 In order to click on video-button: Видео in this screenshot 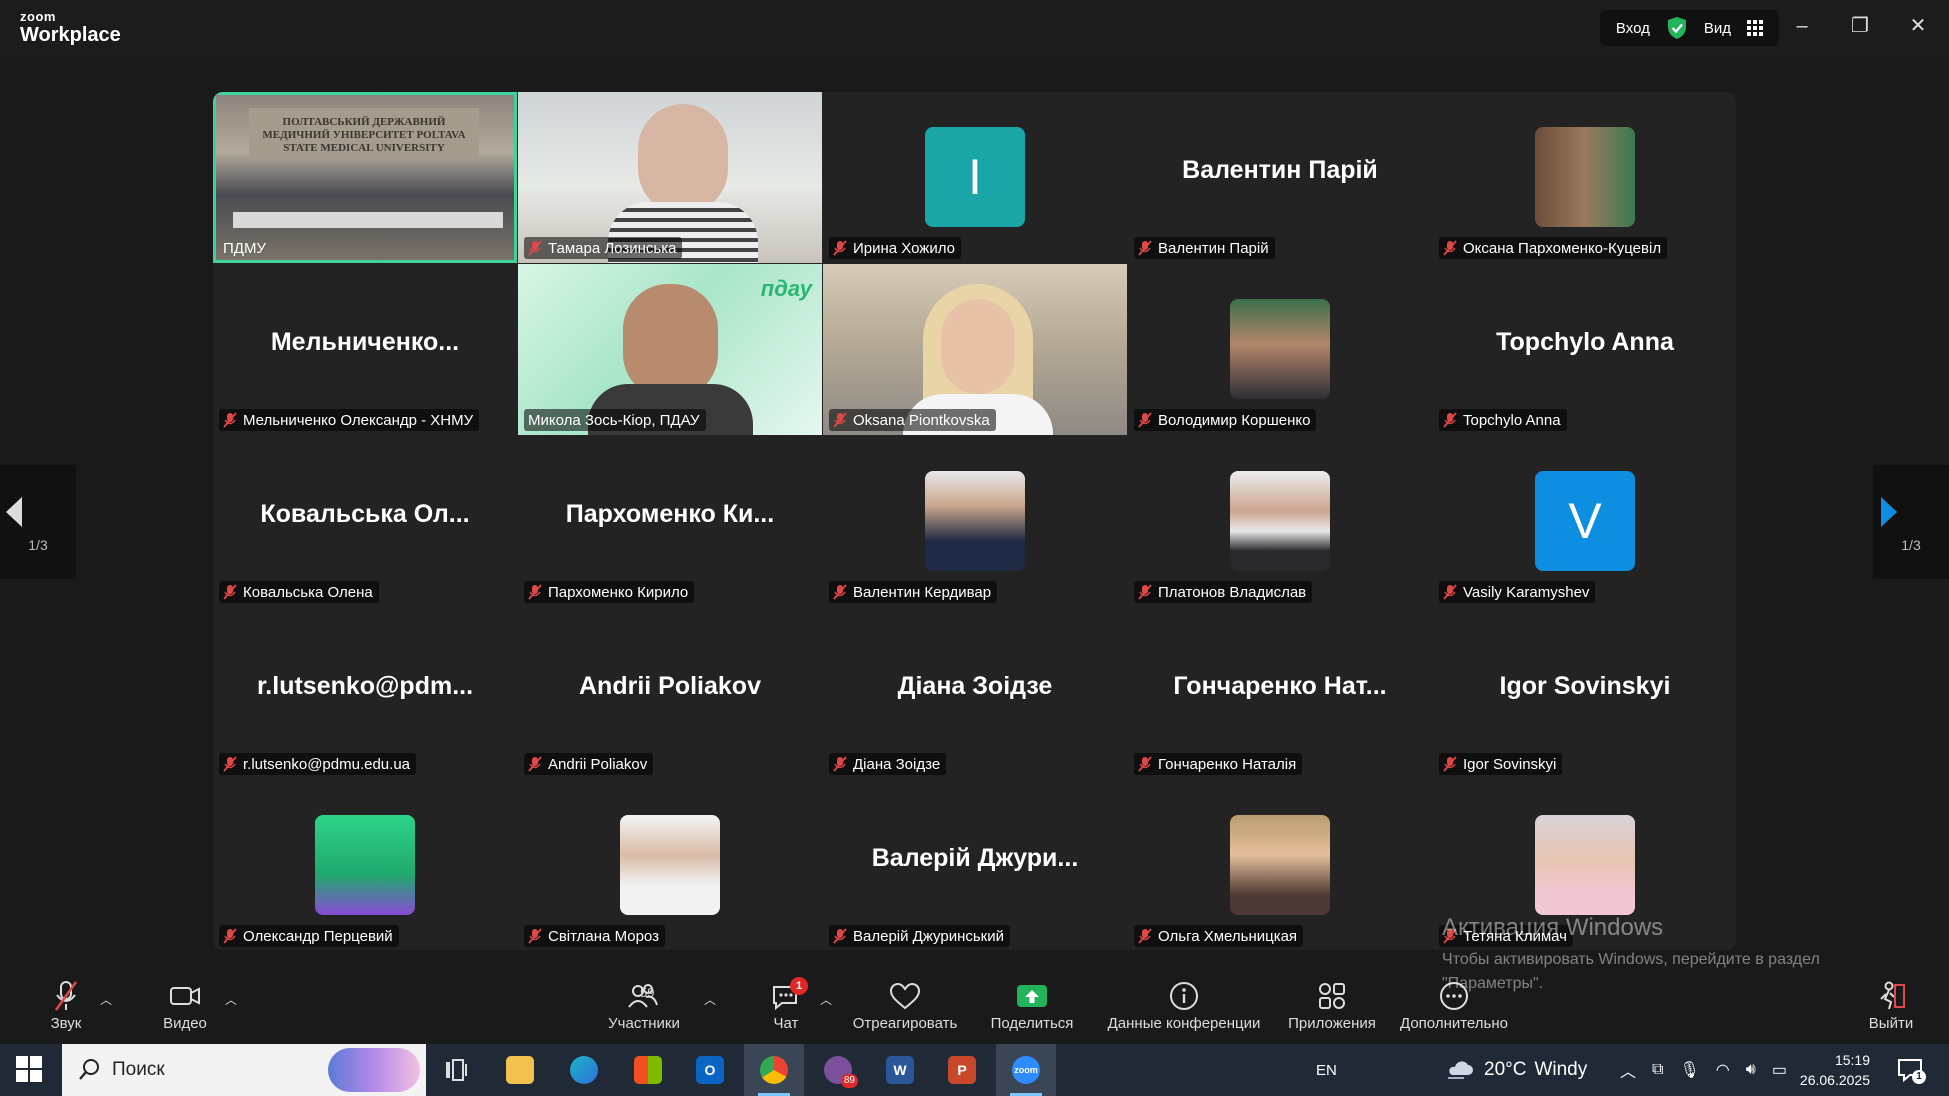, I will do `click(185, 1005)`.